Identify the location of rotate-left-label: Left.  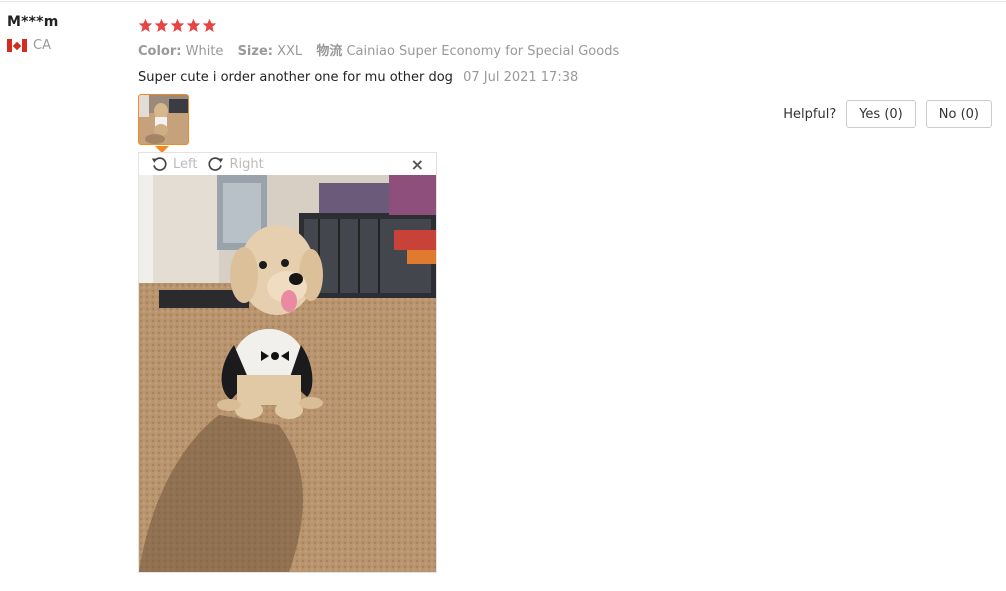
(185, 164).